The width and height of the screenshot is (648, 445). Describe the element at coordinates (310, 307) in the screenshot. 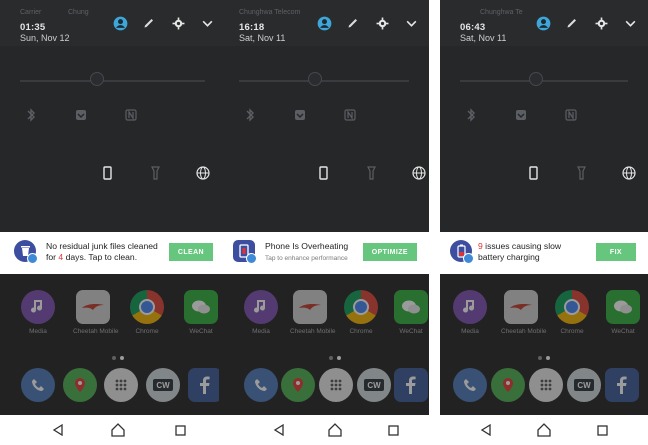

I see `cheetah-icon` at that location.